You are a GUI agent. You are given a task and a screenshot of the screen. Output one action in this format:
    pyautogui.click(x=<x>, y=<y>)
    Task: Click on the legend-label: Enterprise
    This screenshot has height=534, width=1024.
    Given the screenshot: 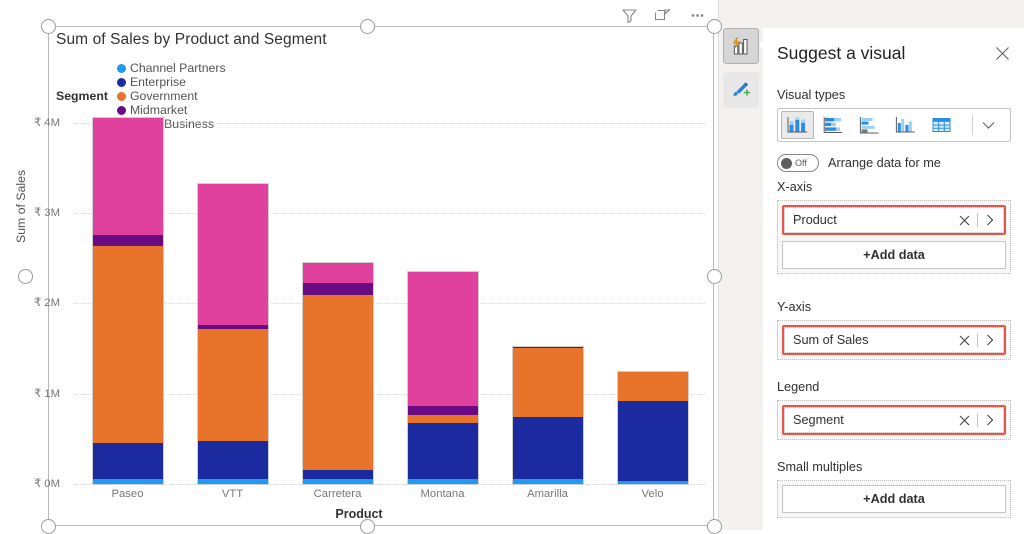 What is the action you would take?
    pyautogui.click(x=157, y=82)
    